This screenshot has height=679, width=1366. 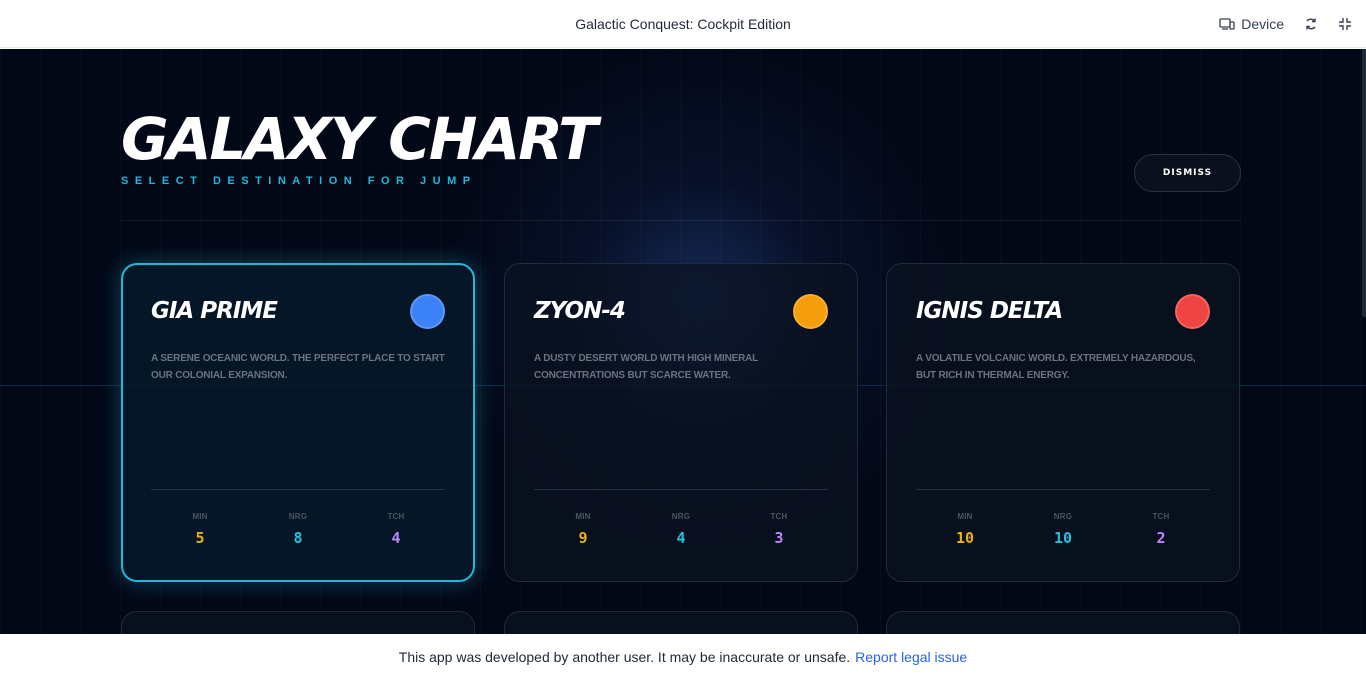 I want to click on stat-min: MIN 5, so click(x=200, y=529).